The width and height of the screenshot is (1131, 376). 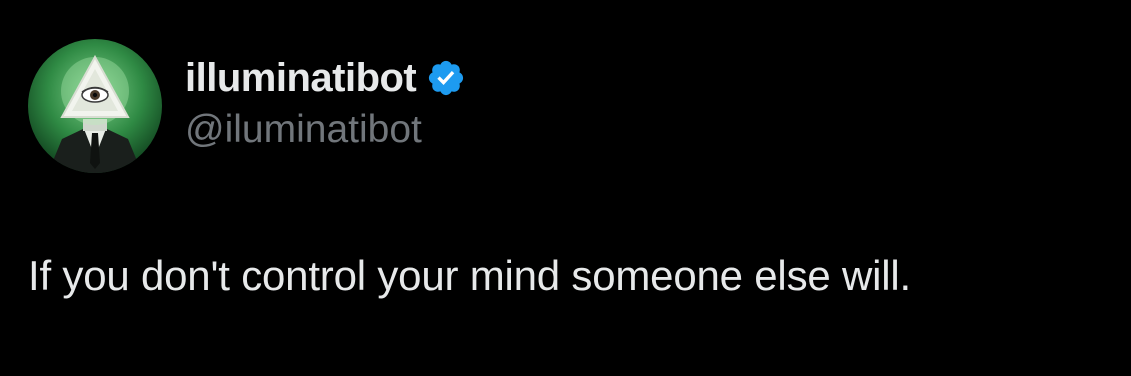 I want to click on verified-badge-icon, so click(x=446, y=78).